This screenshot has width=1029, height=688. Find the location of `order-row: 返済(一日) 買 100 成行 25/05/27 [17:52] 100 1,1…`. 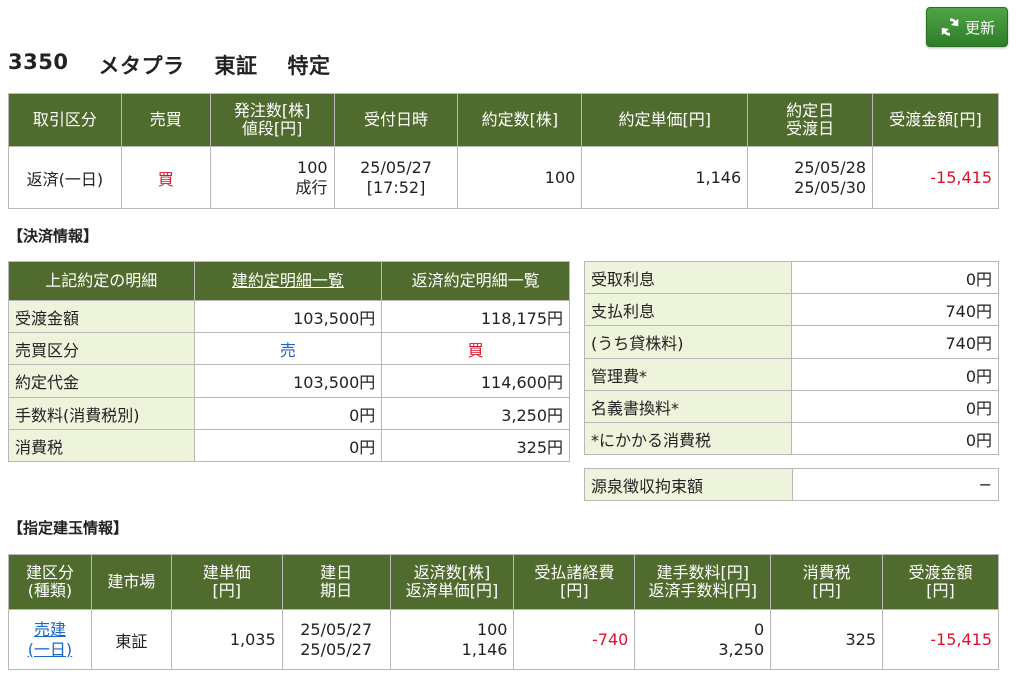

order-row: 返済(一日) 買 100 成行 25/05/27 [17:52] 100 1,1… is located at coordinates (503, 177).